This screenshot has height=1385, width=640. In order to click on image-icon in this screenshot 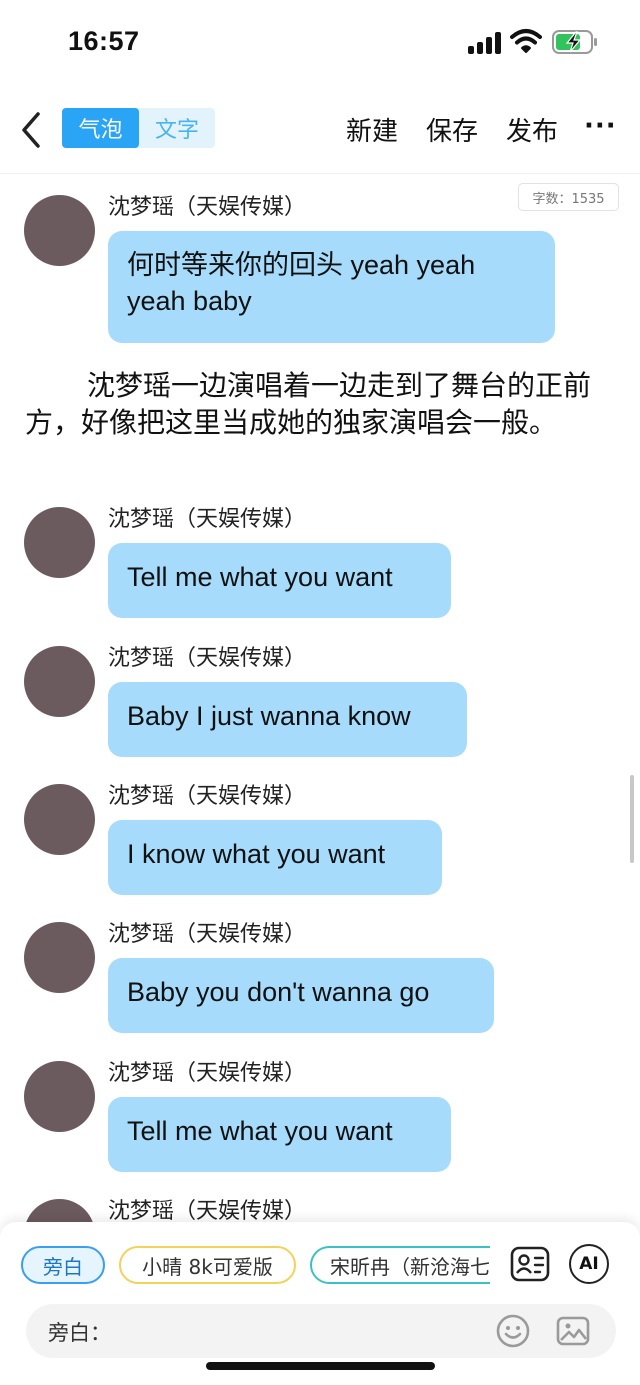, I will do `click(573, 1331)`.